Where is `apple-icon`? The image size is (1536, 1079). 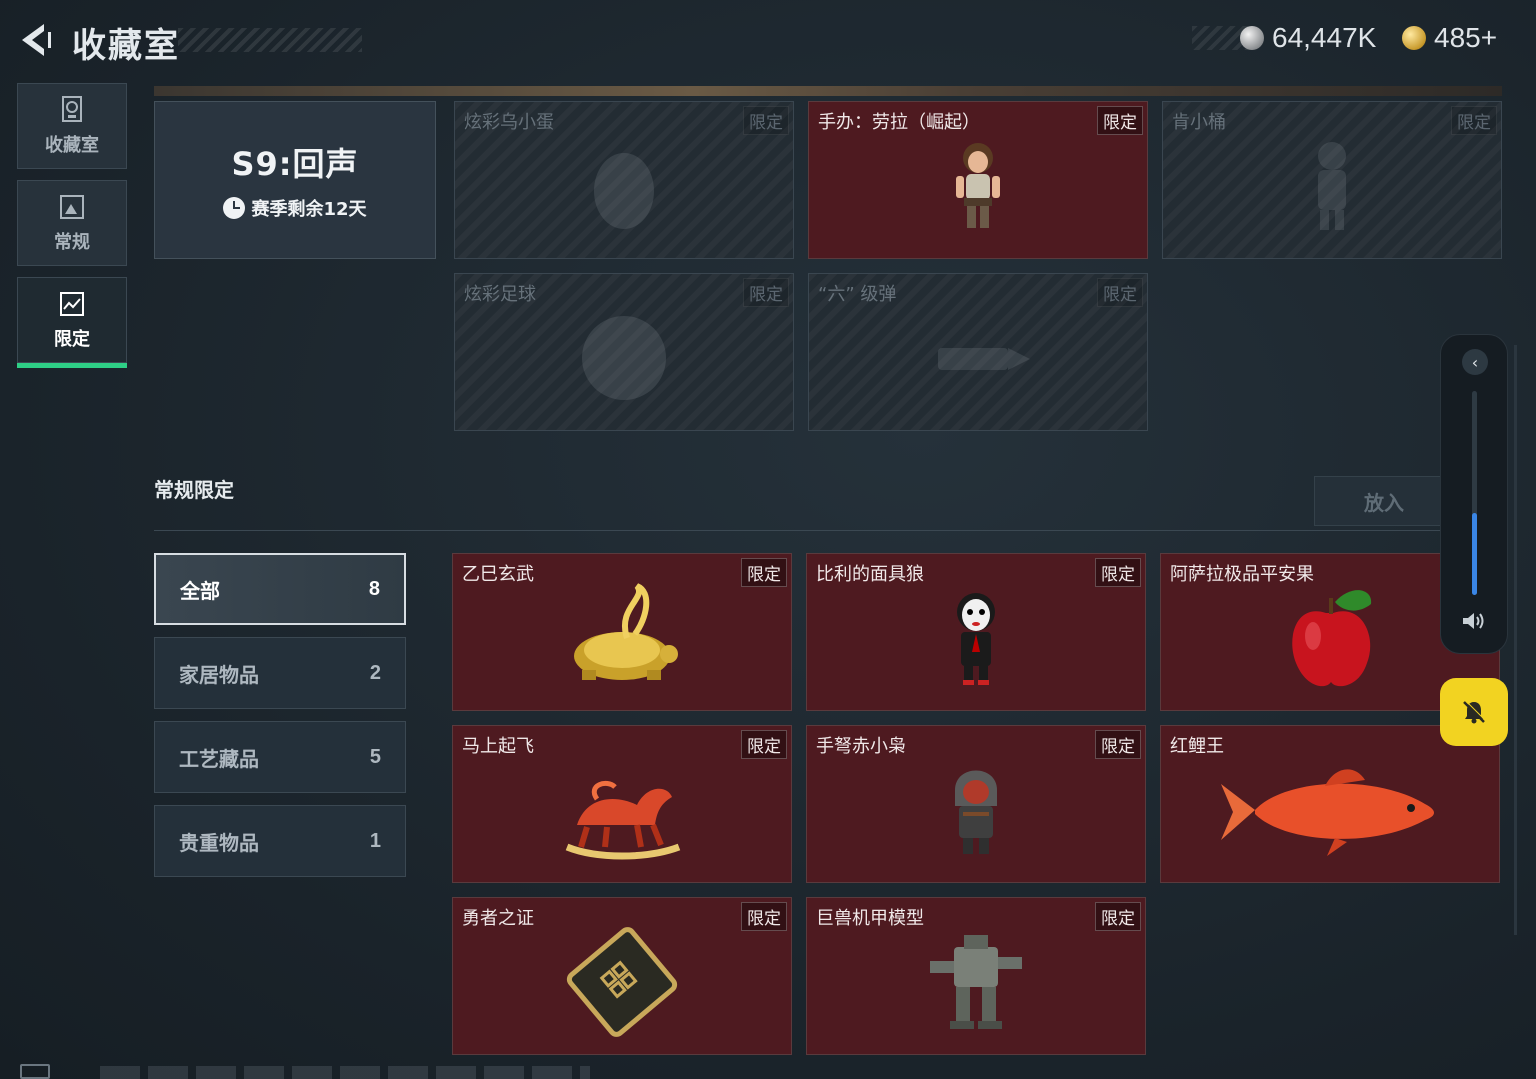
apple-icon is located at coordinates (1332, 638).